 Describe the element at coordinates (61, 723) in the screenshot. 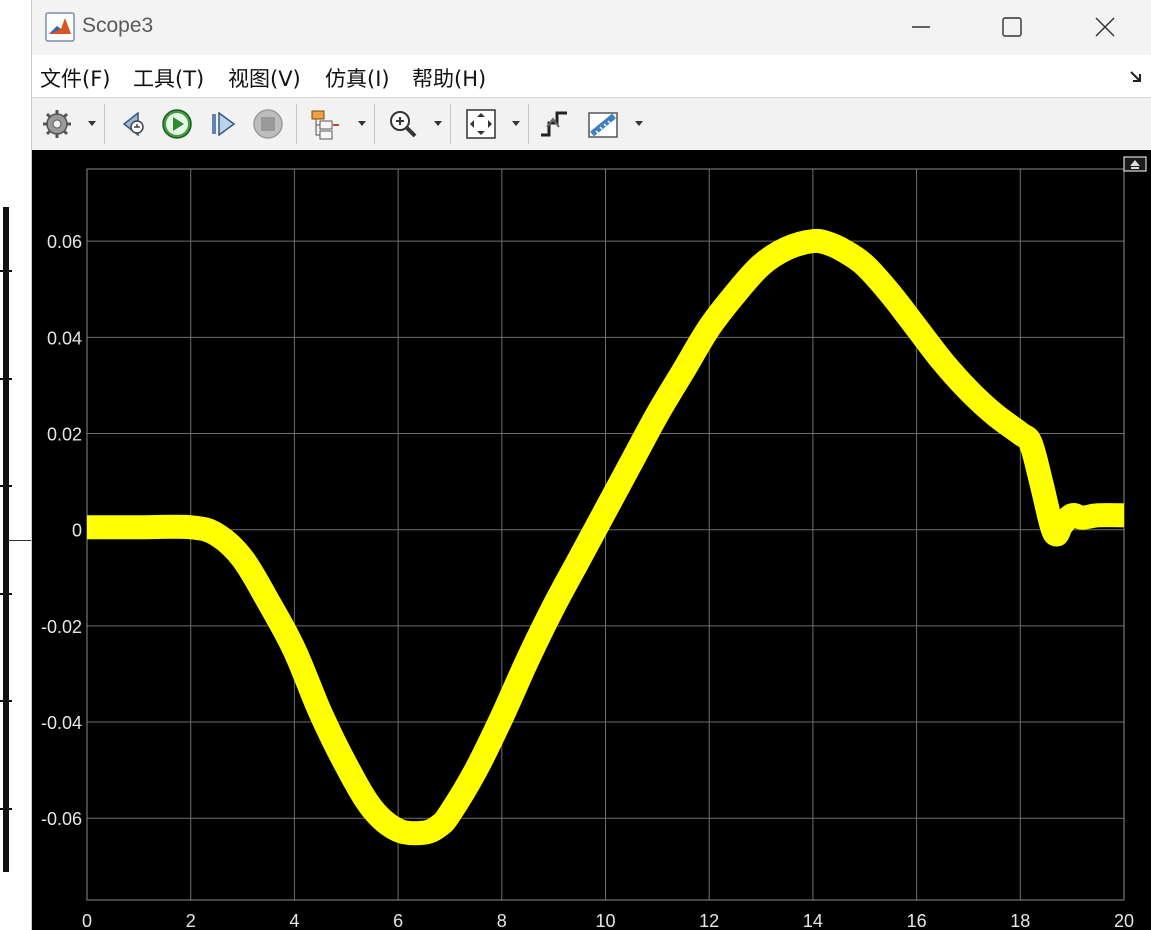

I see `y-tick-label: -0.04` at that location.